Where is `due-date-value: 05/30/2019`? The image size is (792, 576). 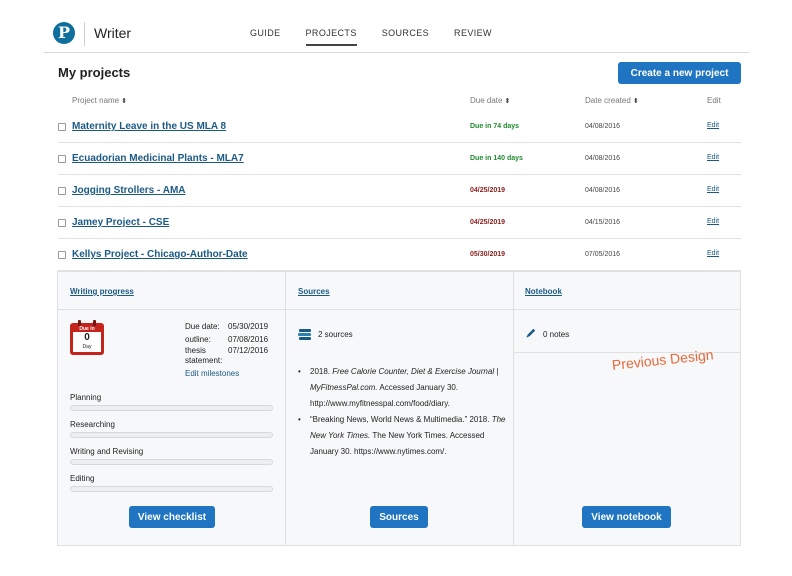 due-date-value: 05/30/2019 is located at coordinates (248, 326).